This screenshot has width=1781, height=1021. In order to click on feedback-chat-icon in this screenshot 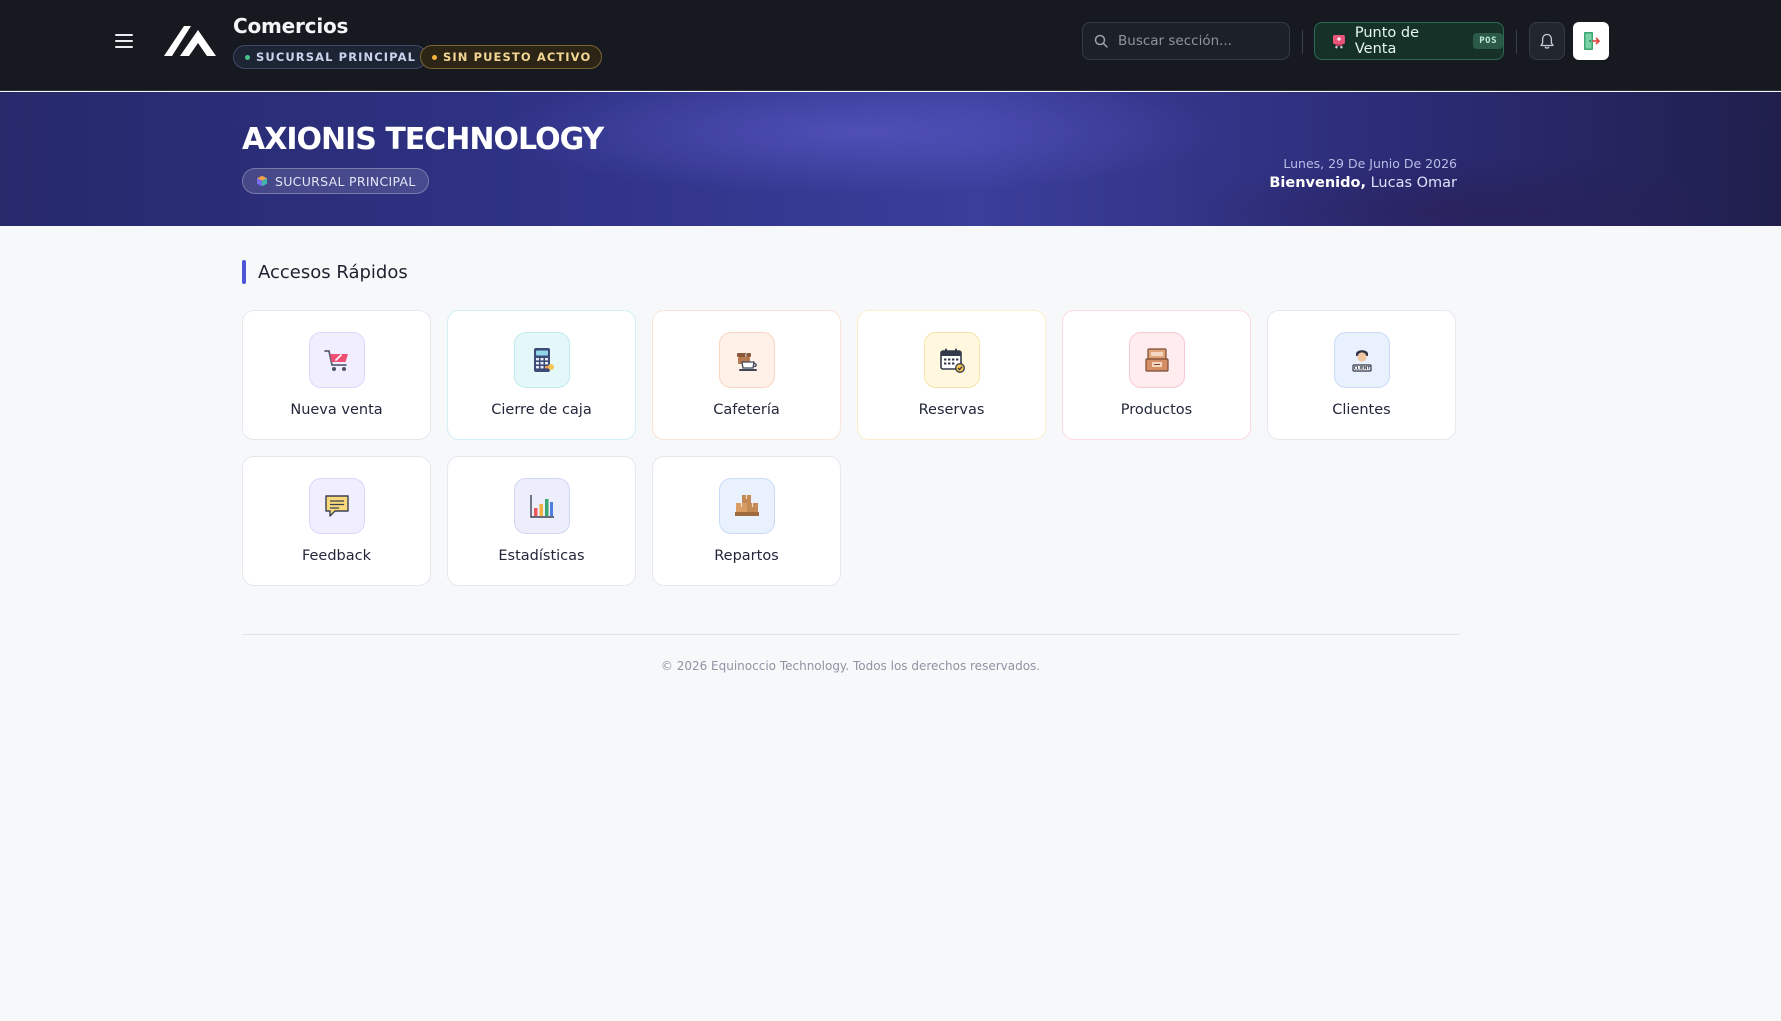, I will do `click(337, 506)`.